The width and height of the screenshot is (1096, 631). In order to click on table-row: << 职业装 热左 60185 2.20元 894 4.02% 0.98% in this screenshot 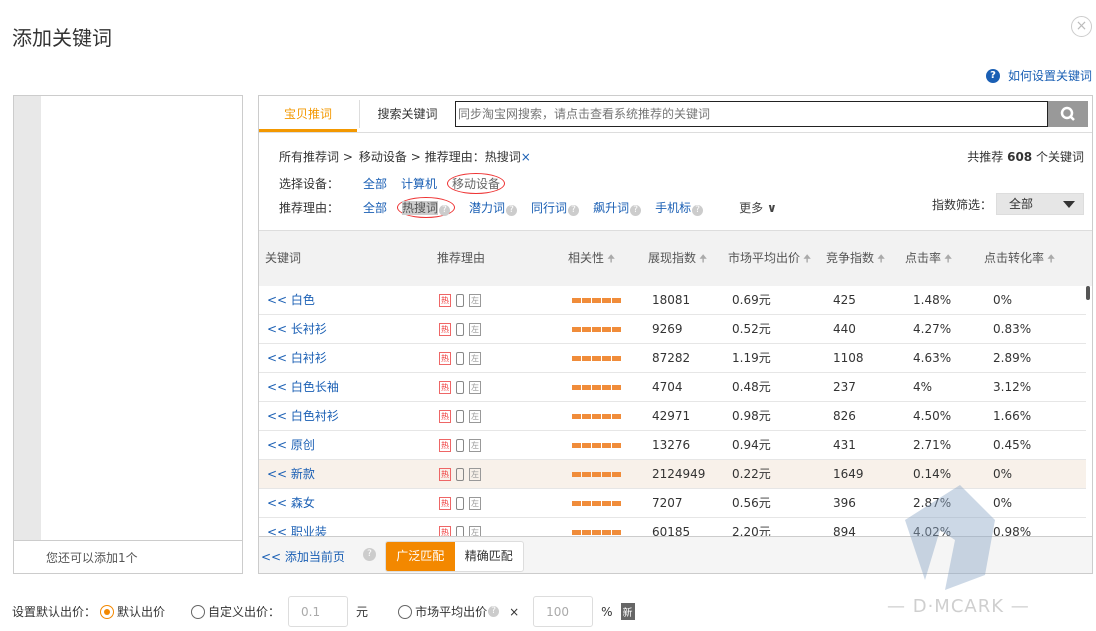, I will do `click(672, 527)`.